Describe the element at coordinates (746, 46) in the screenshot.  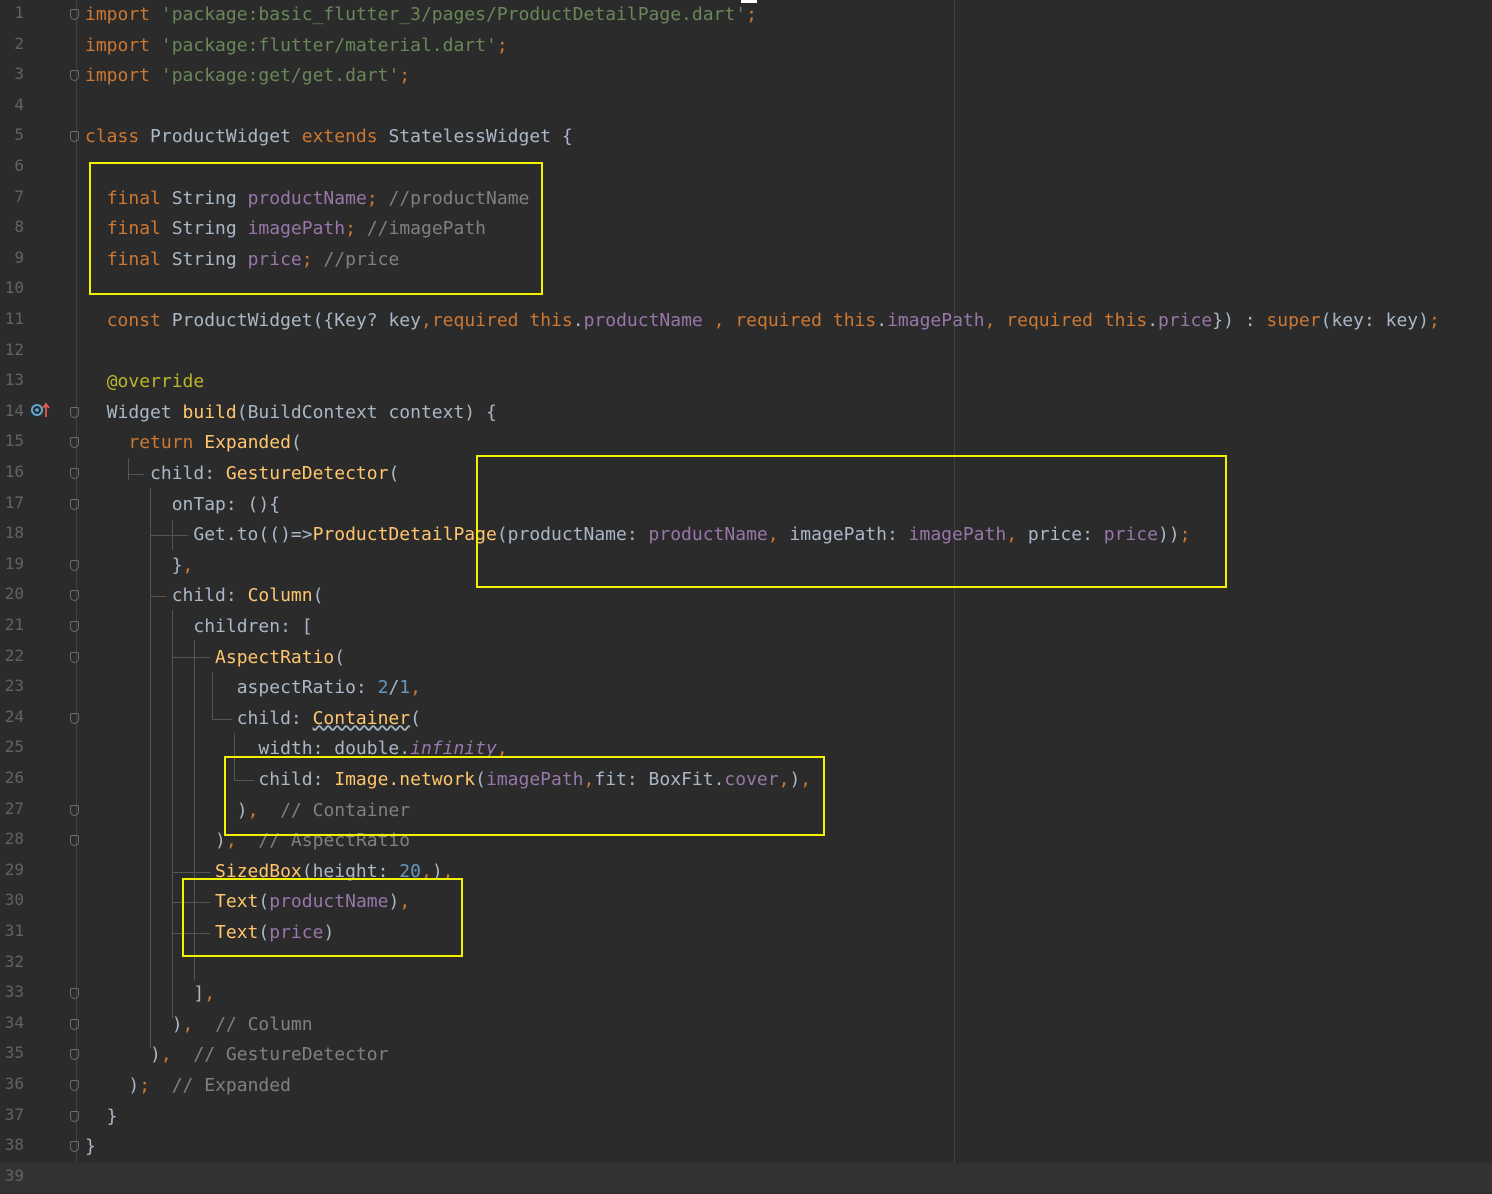
I see `code-line: 2 import 'package:flutter/material.dart';` at that location.